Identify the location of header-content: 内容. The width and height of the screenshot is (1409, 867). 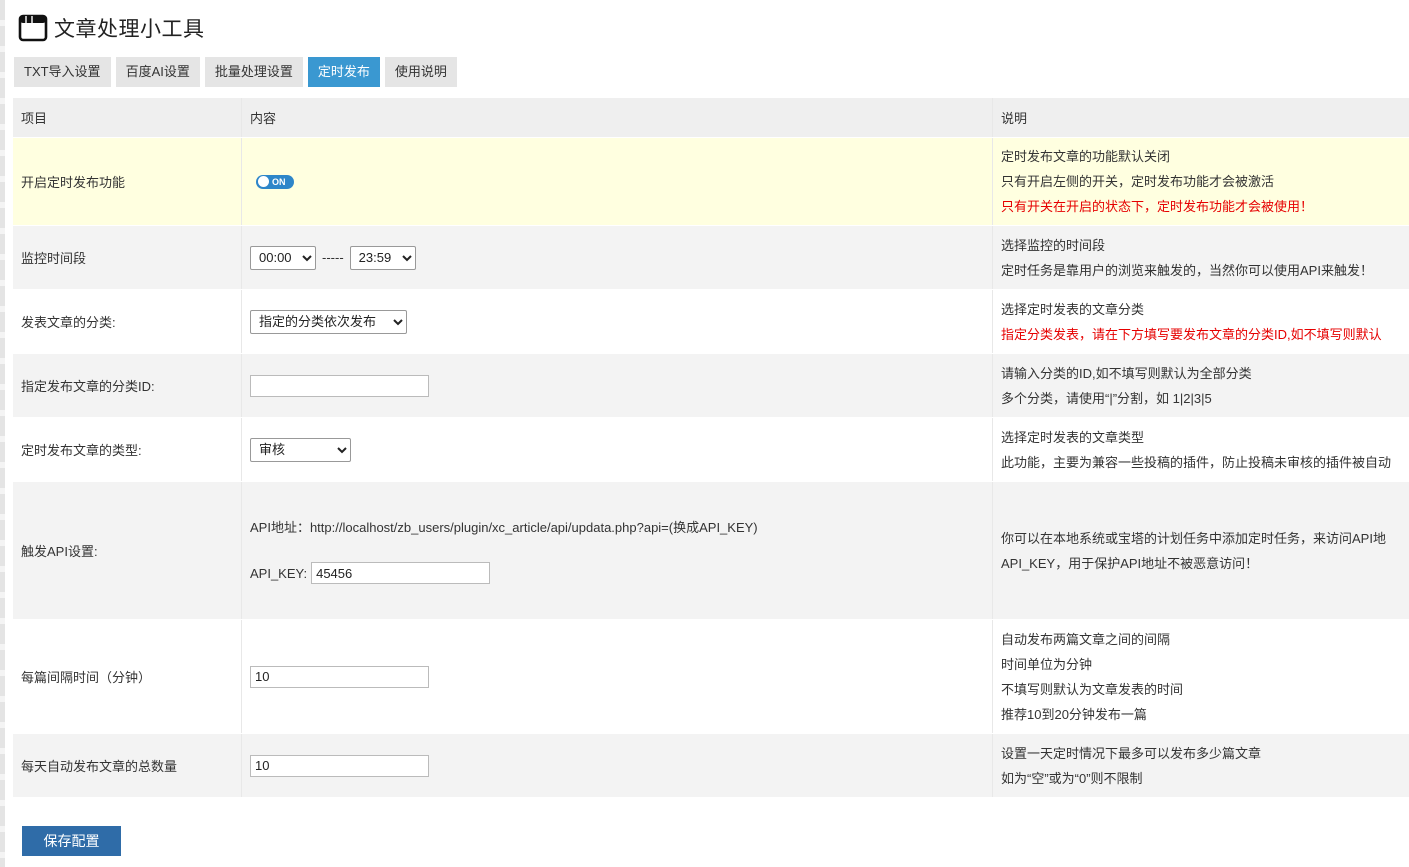
(616, 117).